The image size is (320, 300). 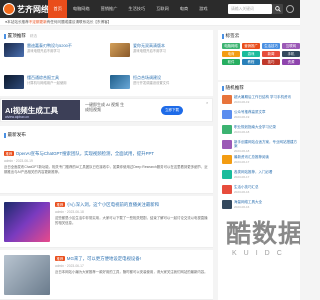 I want to click on tag-item: 游戏, so click(x=251, y=54).